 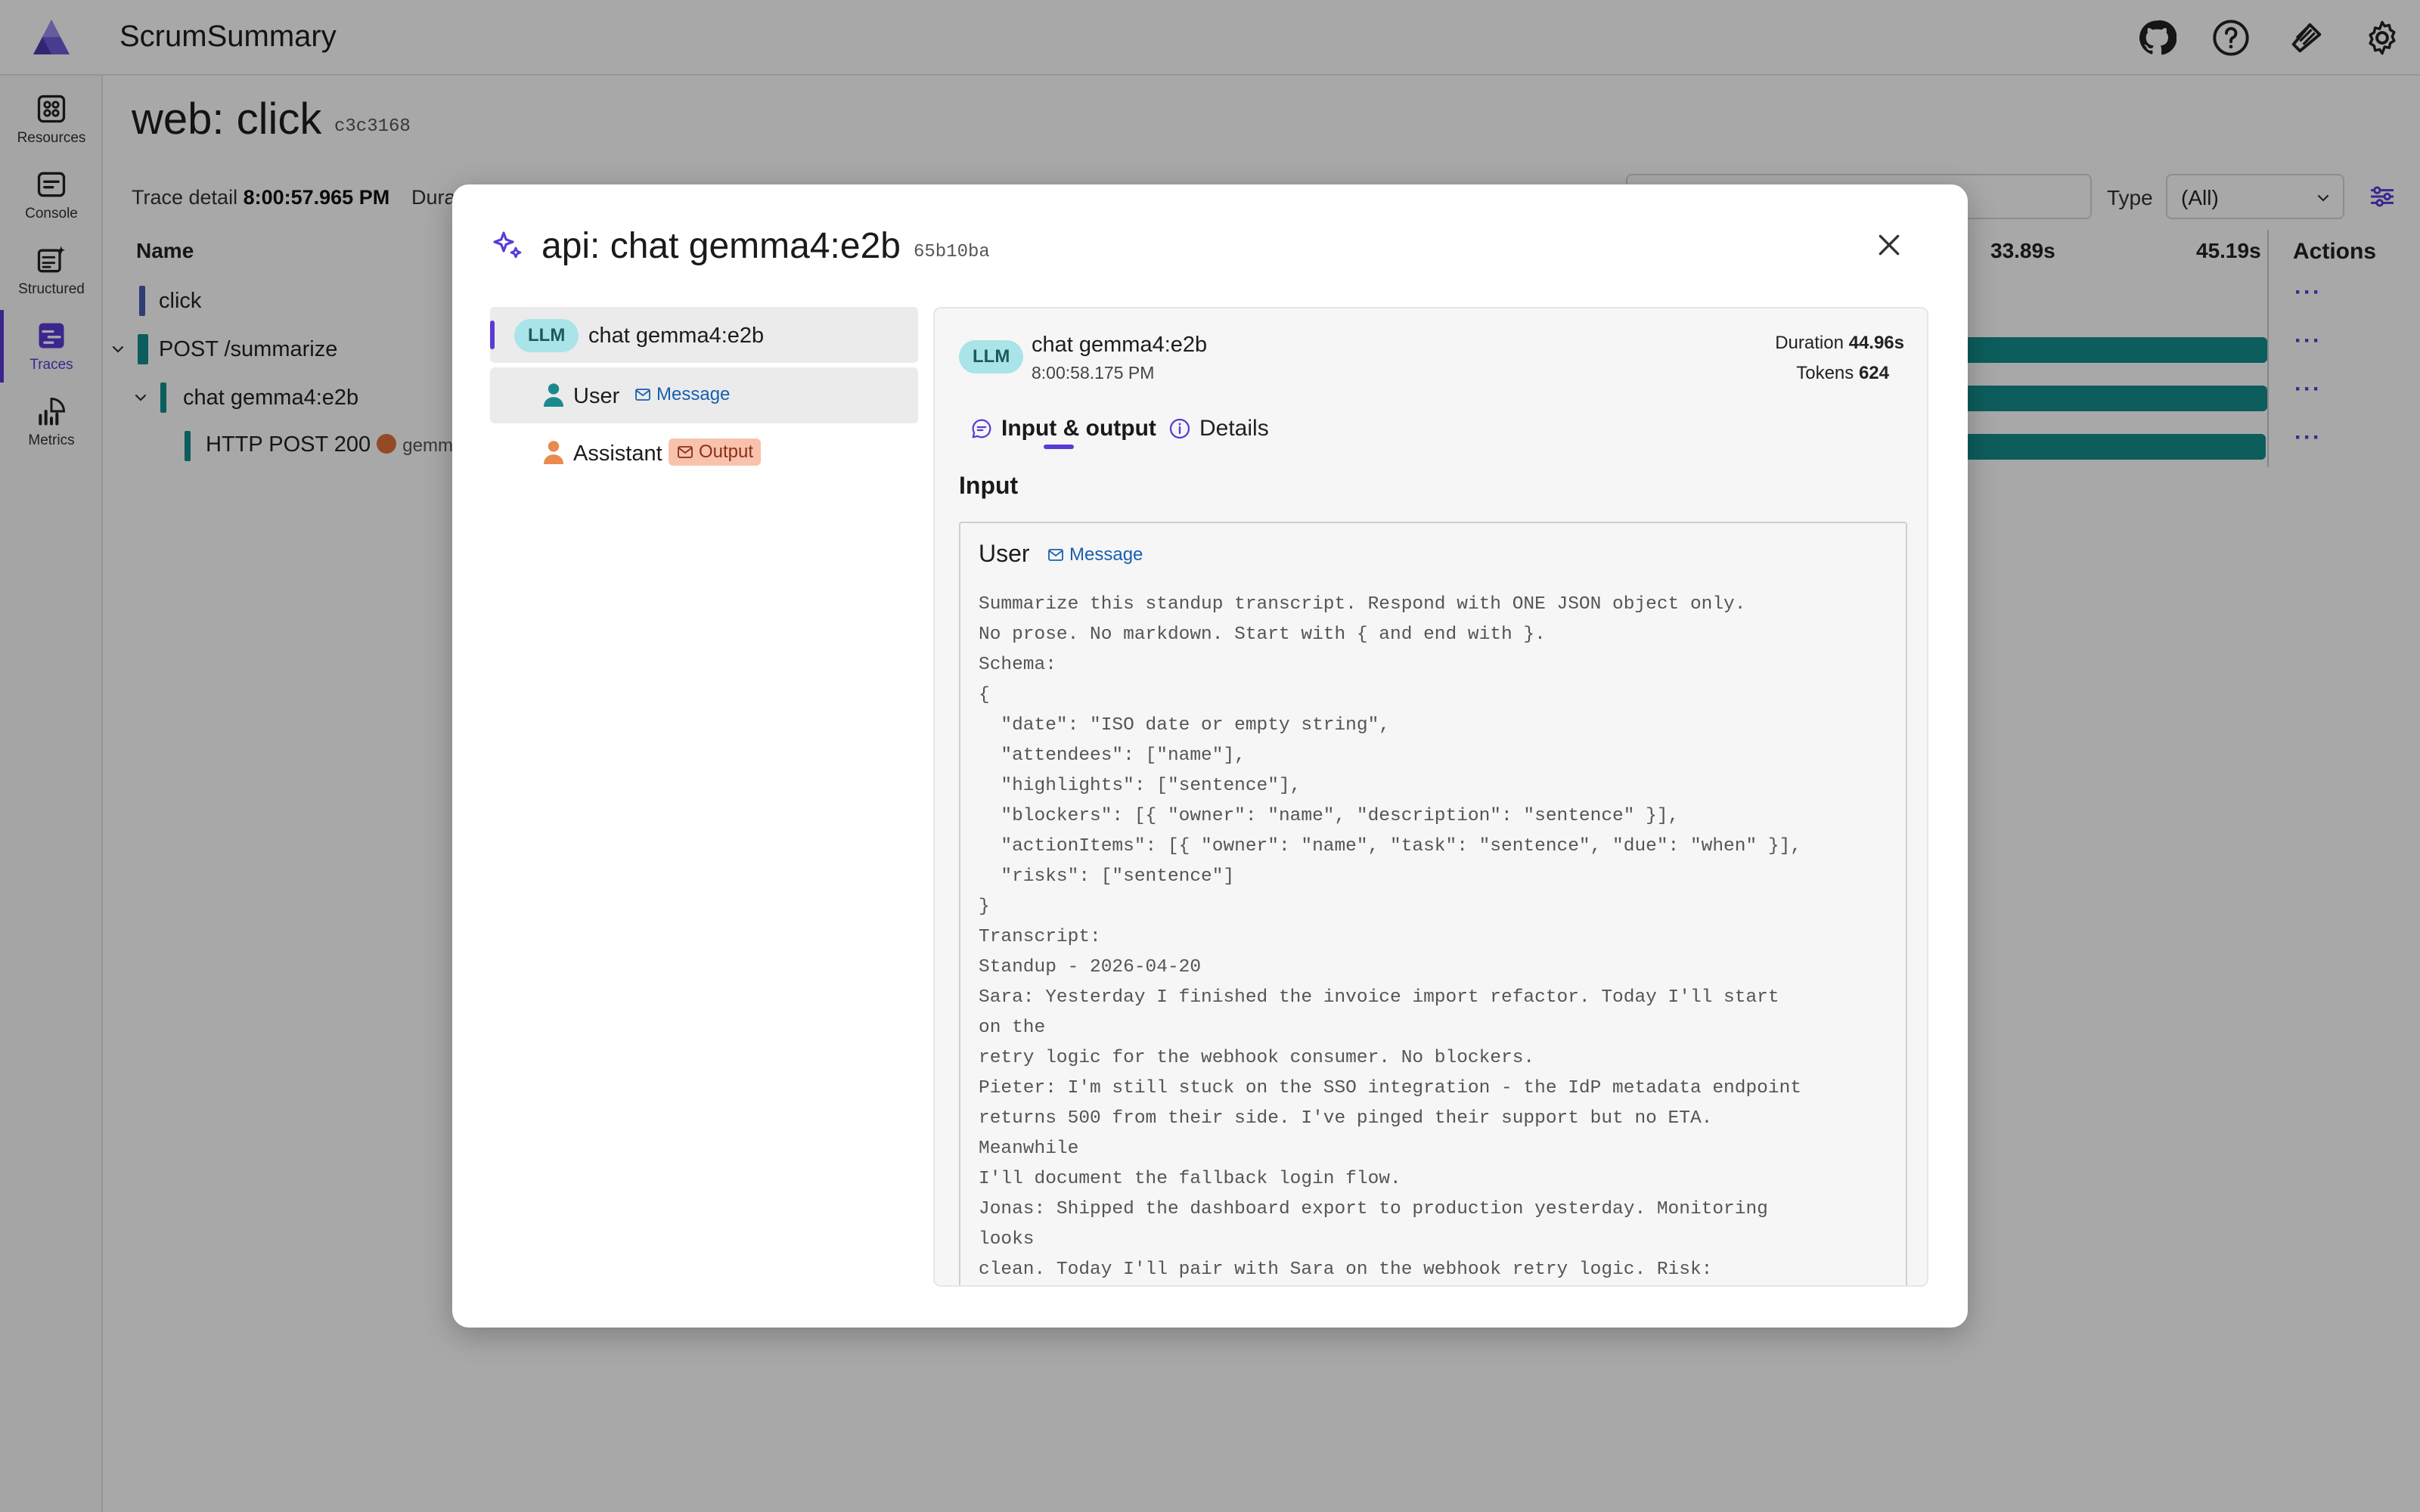 I want to click on tokens-value: 624, so click(x=1873, y=373).